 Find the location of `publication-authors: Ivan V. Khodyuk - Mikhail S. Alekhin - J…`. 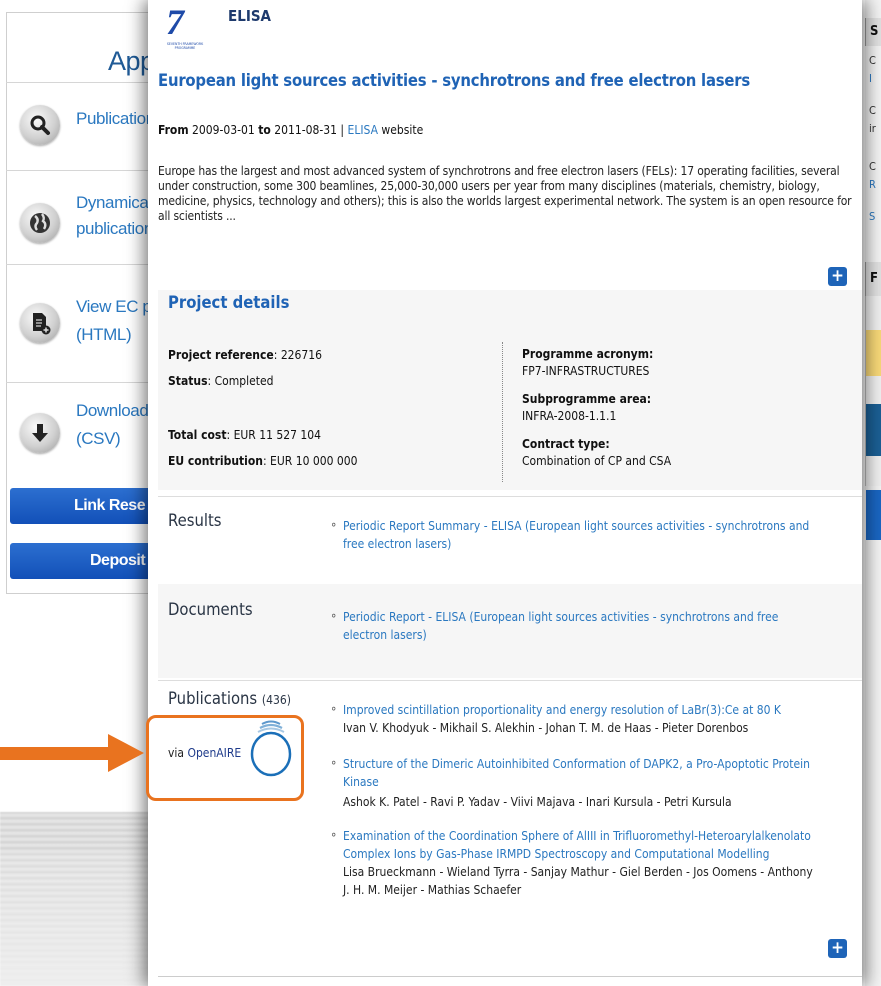

publication-authors: Ivan V. Khodyuk - Mikhail S. Alekhin - J… is located at coordinates (546, 728).